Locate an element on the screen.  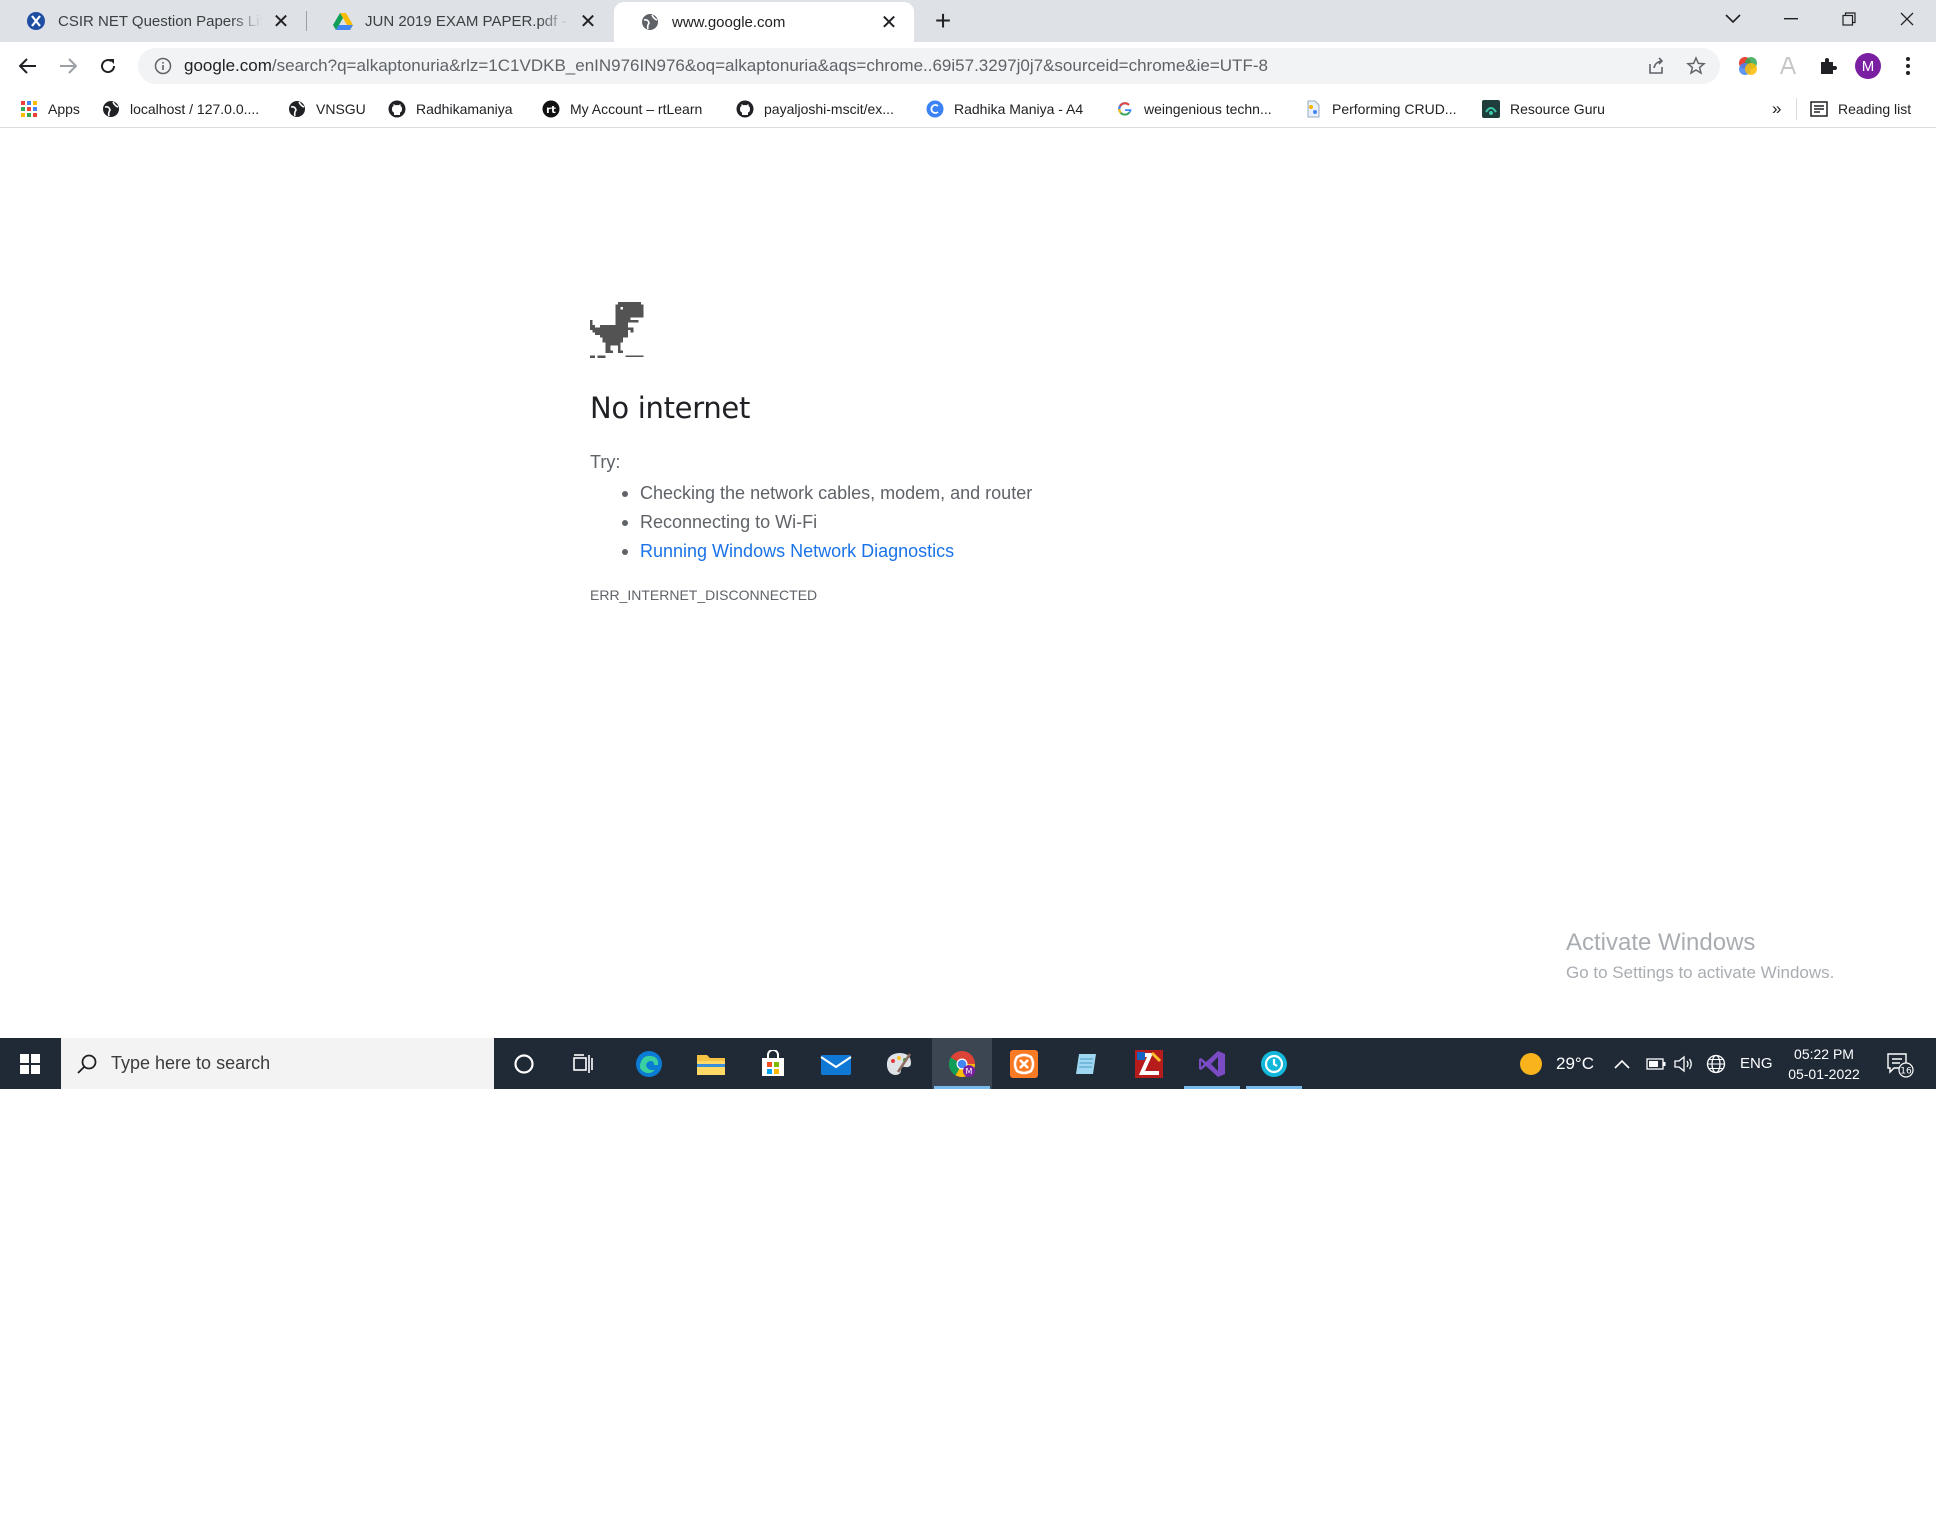
resource-guru-icon is located at coordinates (1491, 109).